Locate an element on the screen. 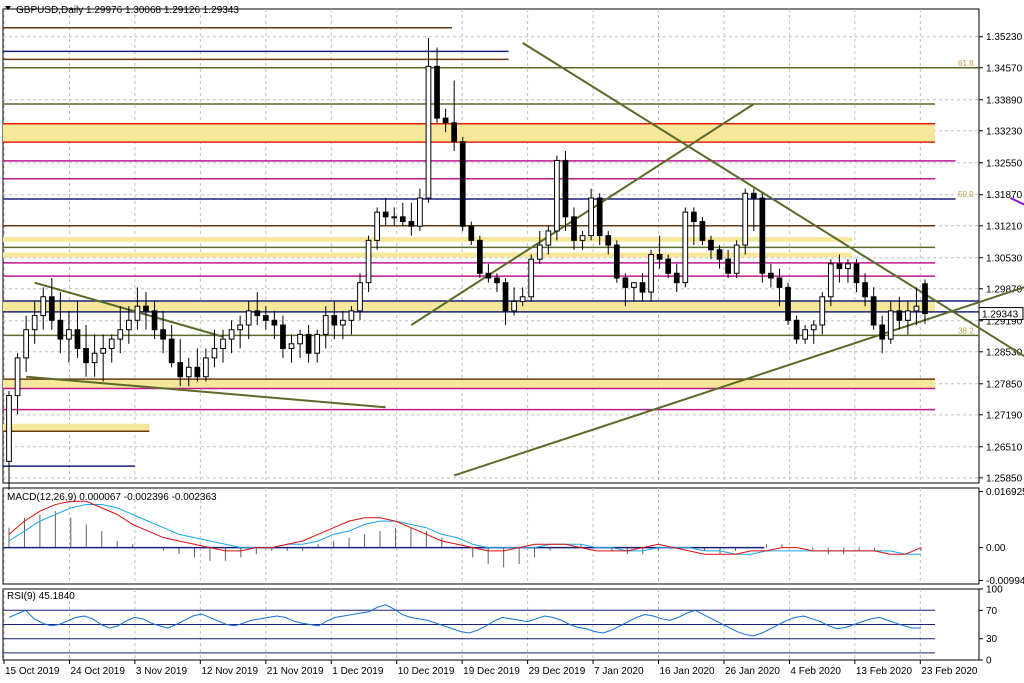  y-tick-label: 0 is located at coordinates (989, 661).